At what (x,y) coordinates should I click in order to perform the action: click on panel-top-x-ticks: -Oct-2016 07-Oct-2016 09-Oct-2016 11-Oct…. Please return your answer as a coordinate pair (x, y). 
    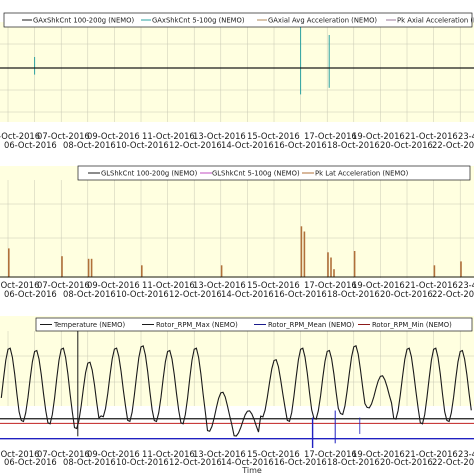
    Looking at the image, I should click on (237, 140).